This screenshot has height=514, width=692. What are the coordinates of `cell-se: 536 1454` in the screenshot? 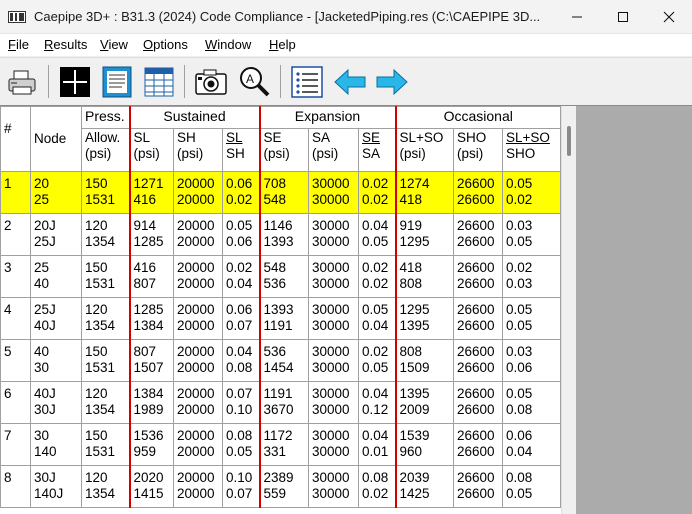 It's located at (283, 360).